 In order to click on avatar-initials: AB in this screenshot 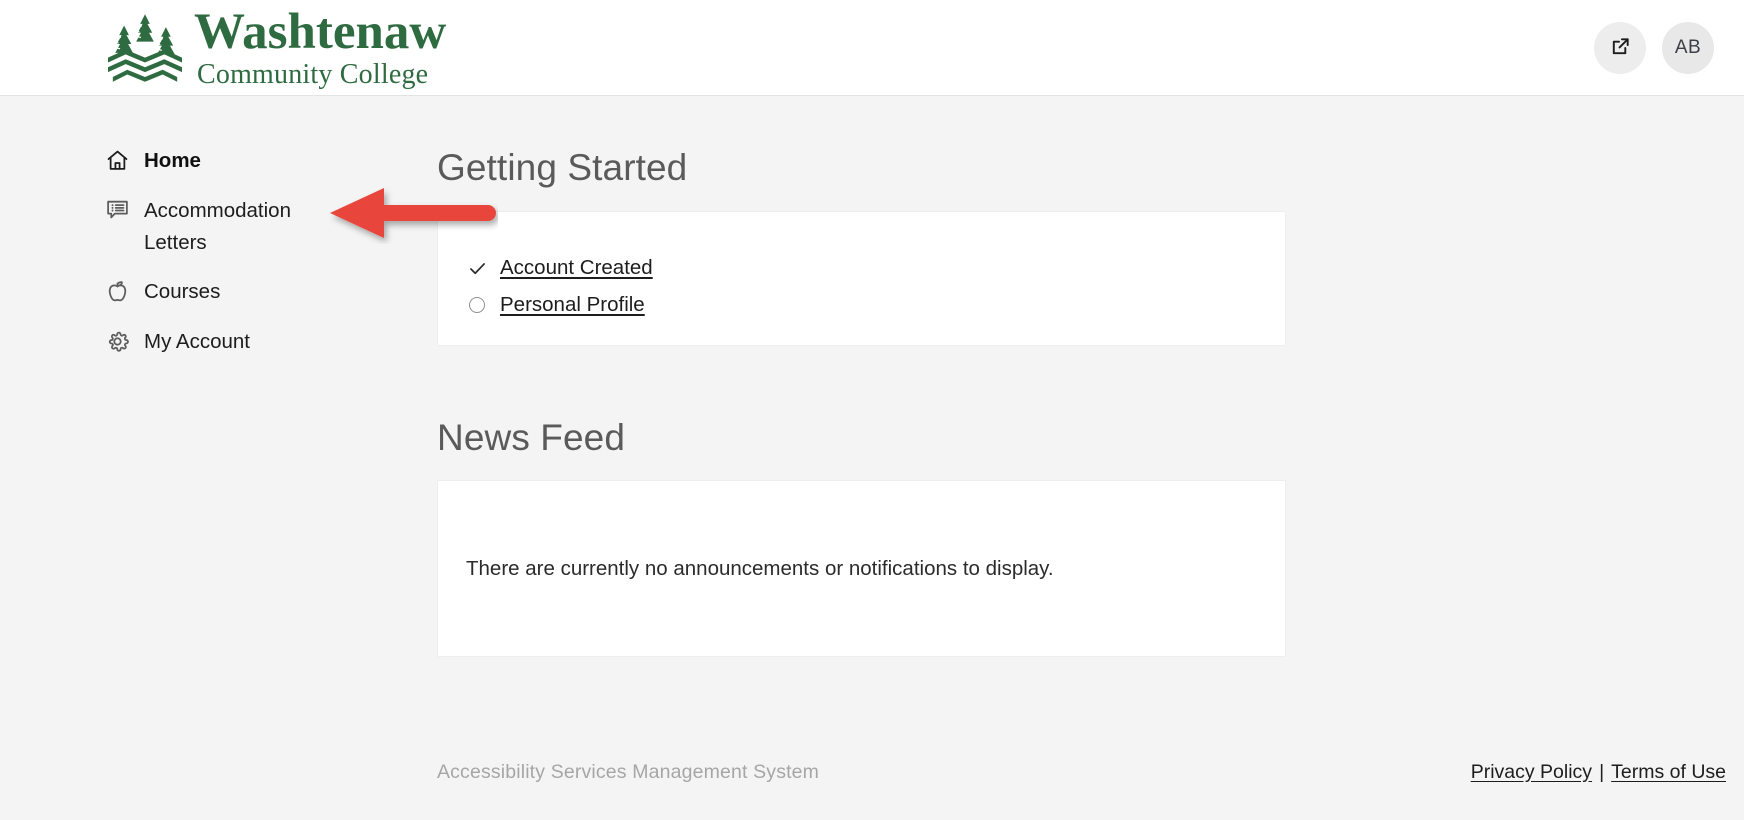, I will do `click(1688, 47)`.